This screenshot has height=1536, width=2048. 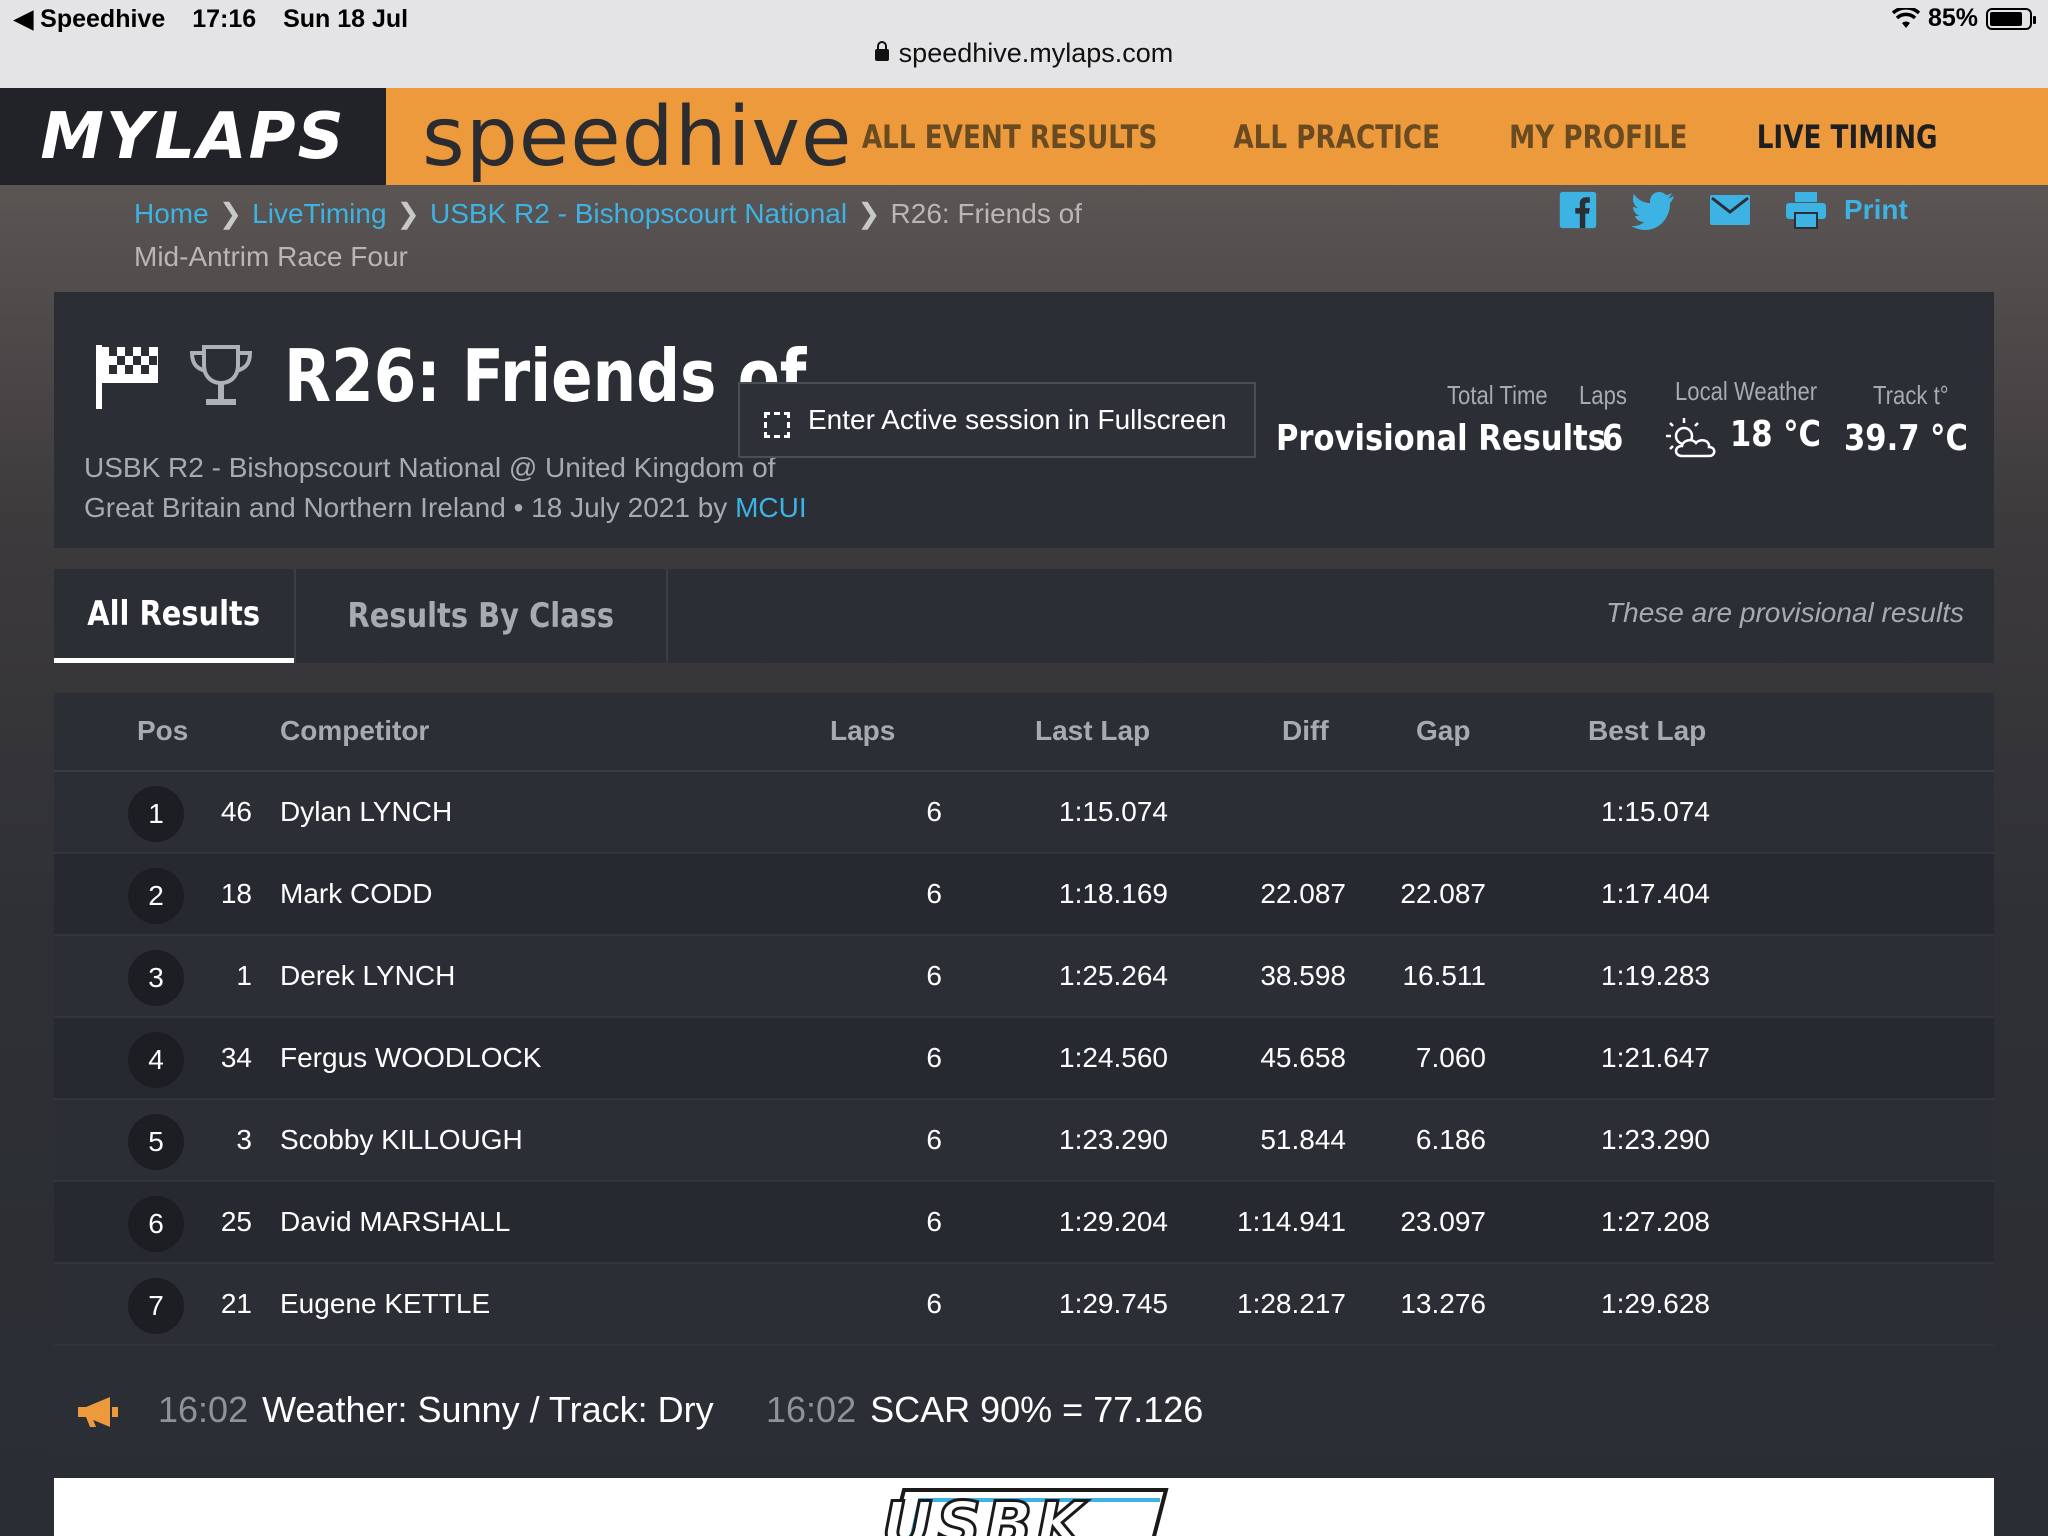 I want to click on status-left: ◀ Speedhive 17:16 Sun 18 Jul, so click(x=221, y=19).